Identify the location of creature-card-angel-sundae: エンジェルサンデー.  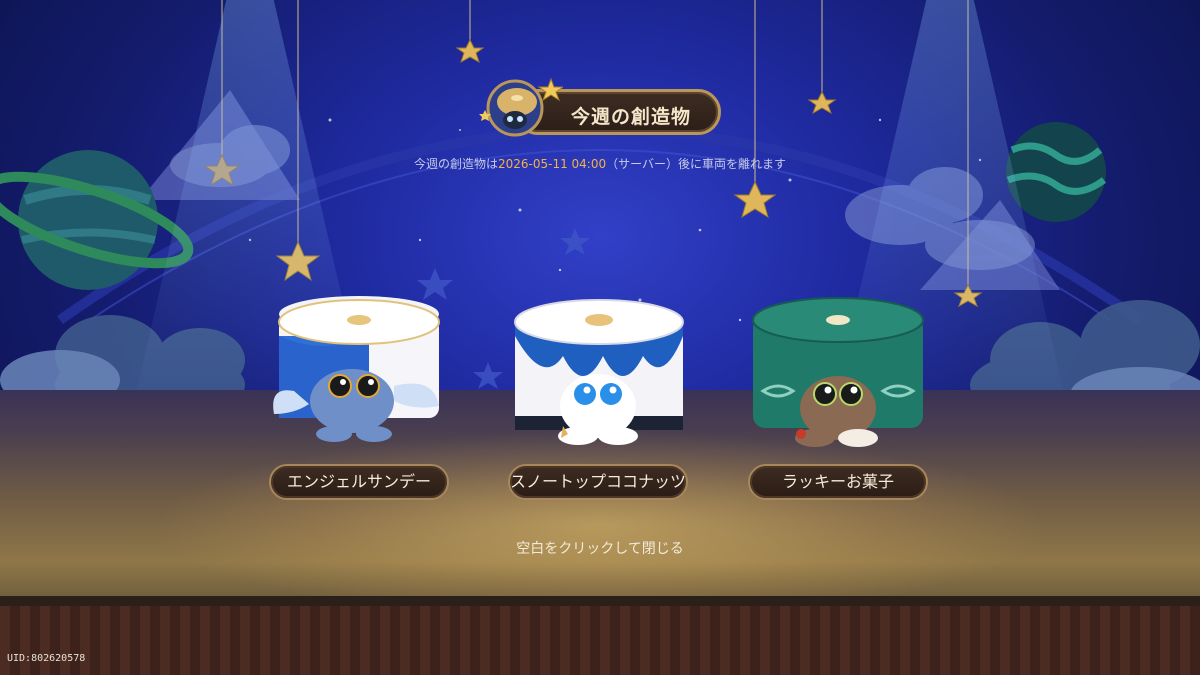
(359, 401).